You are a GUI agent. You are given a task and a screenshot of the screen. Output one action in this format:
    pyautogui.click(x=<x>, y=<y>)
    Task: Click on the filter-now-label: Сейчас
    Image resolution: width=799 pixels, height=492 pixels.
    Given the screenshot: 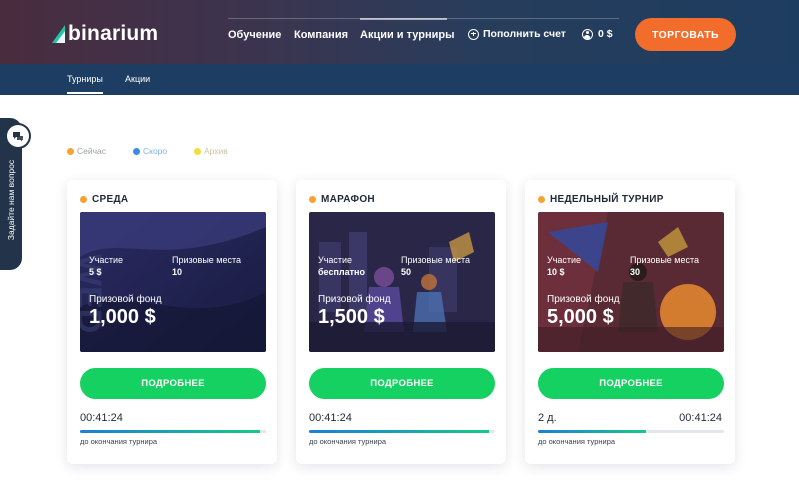 What is the action you would take?
    pyautogui.click(x=92, y=151)
    